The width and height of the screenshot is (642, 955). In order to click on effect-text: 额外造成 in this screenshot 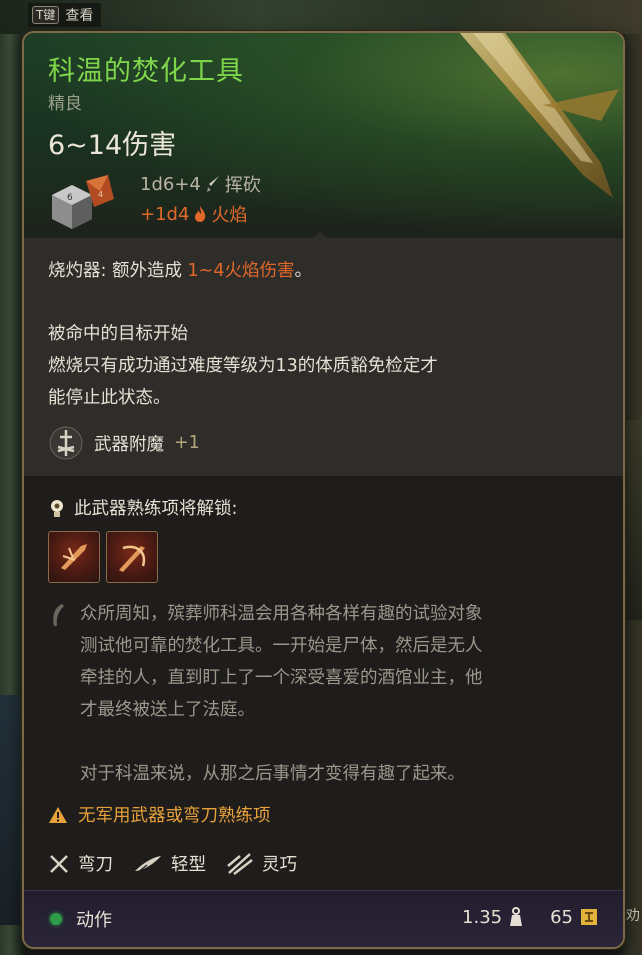, I will do `click(147, 271)`.